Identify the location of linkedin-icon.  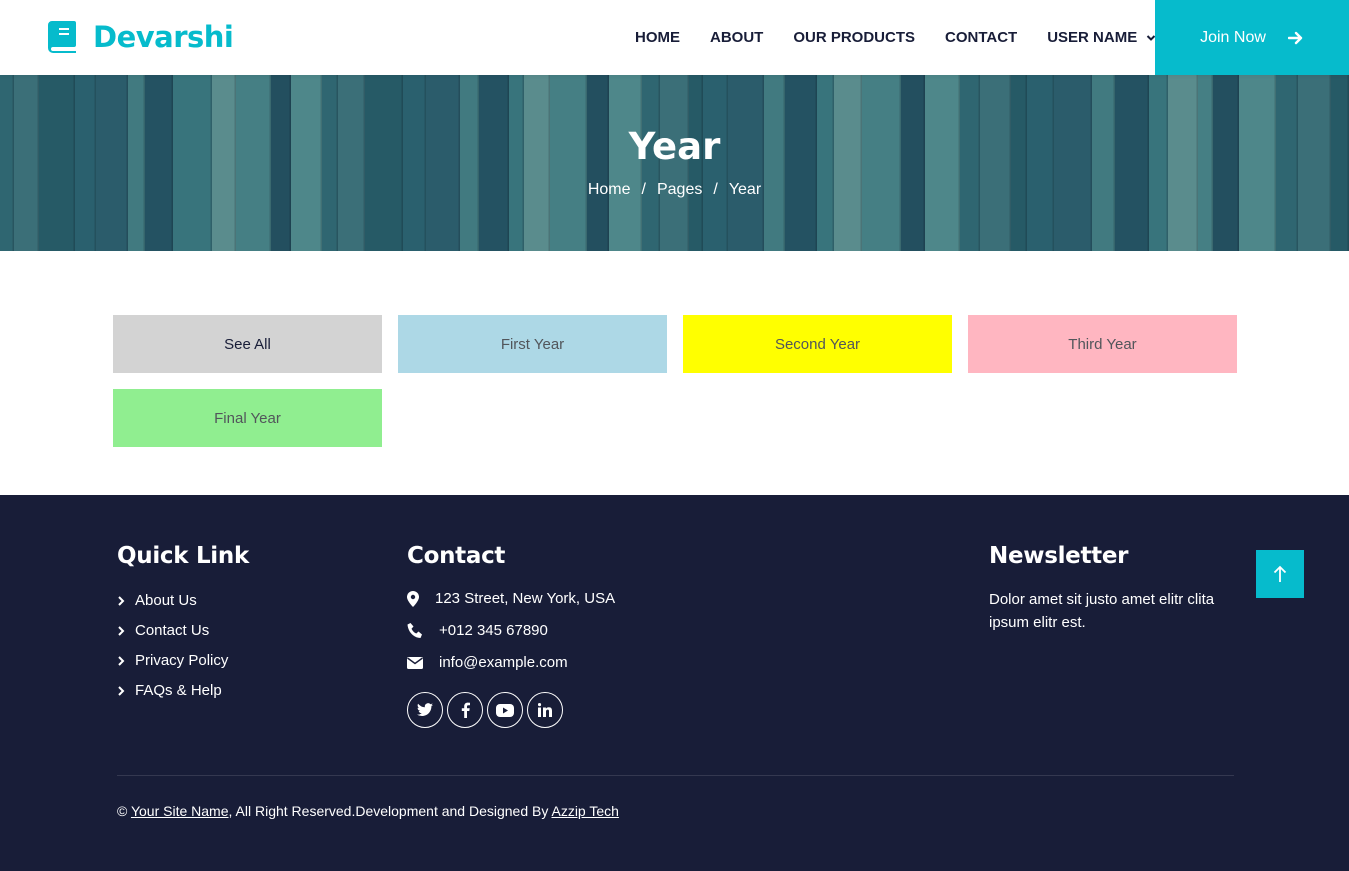
(545, 710).